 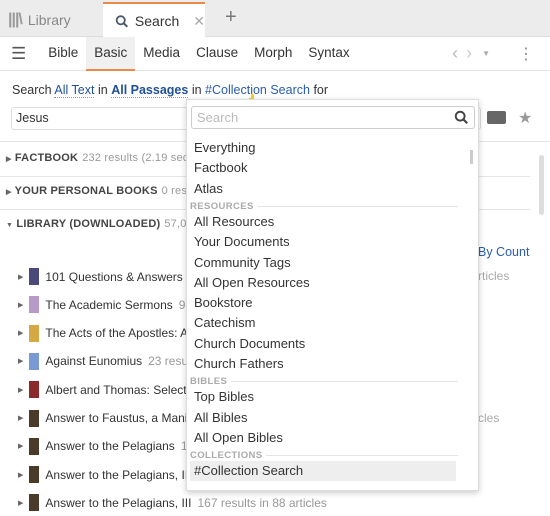 I want to click on menu-icon: ☰, so click(x=18, y=54).